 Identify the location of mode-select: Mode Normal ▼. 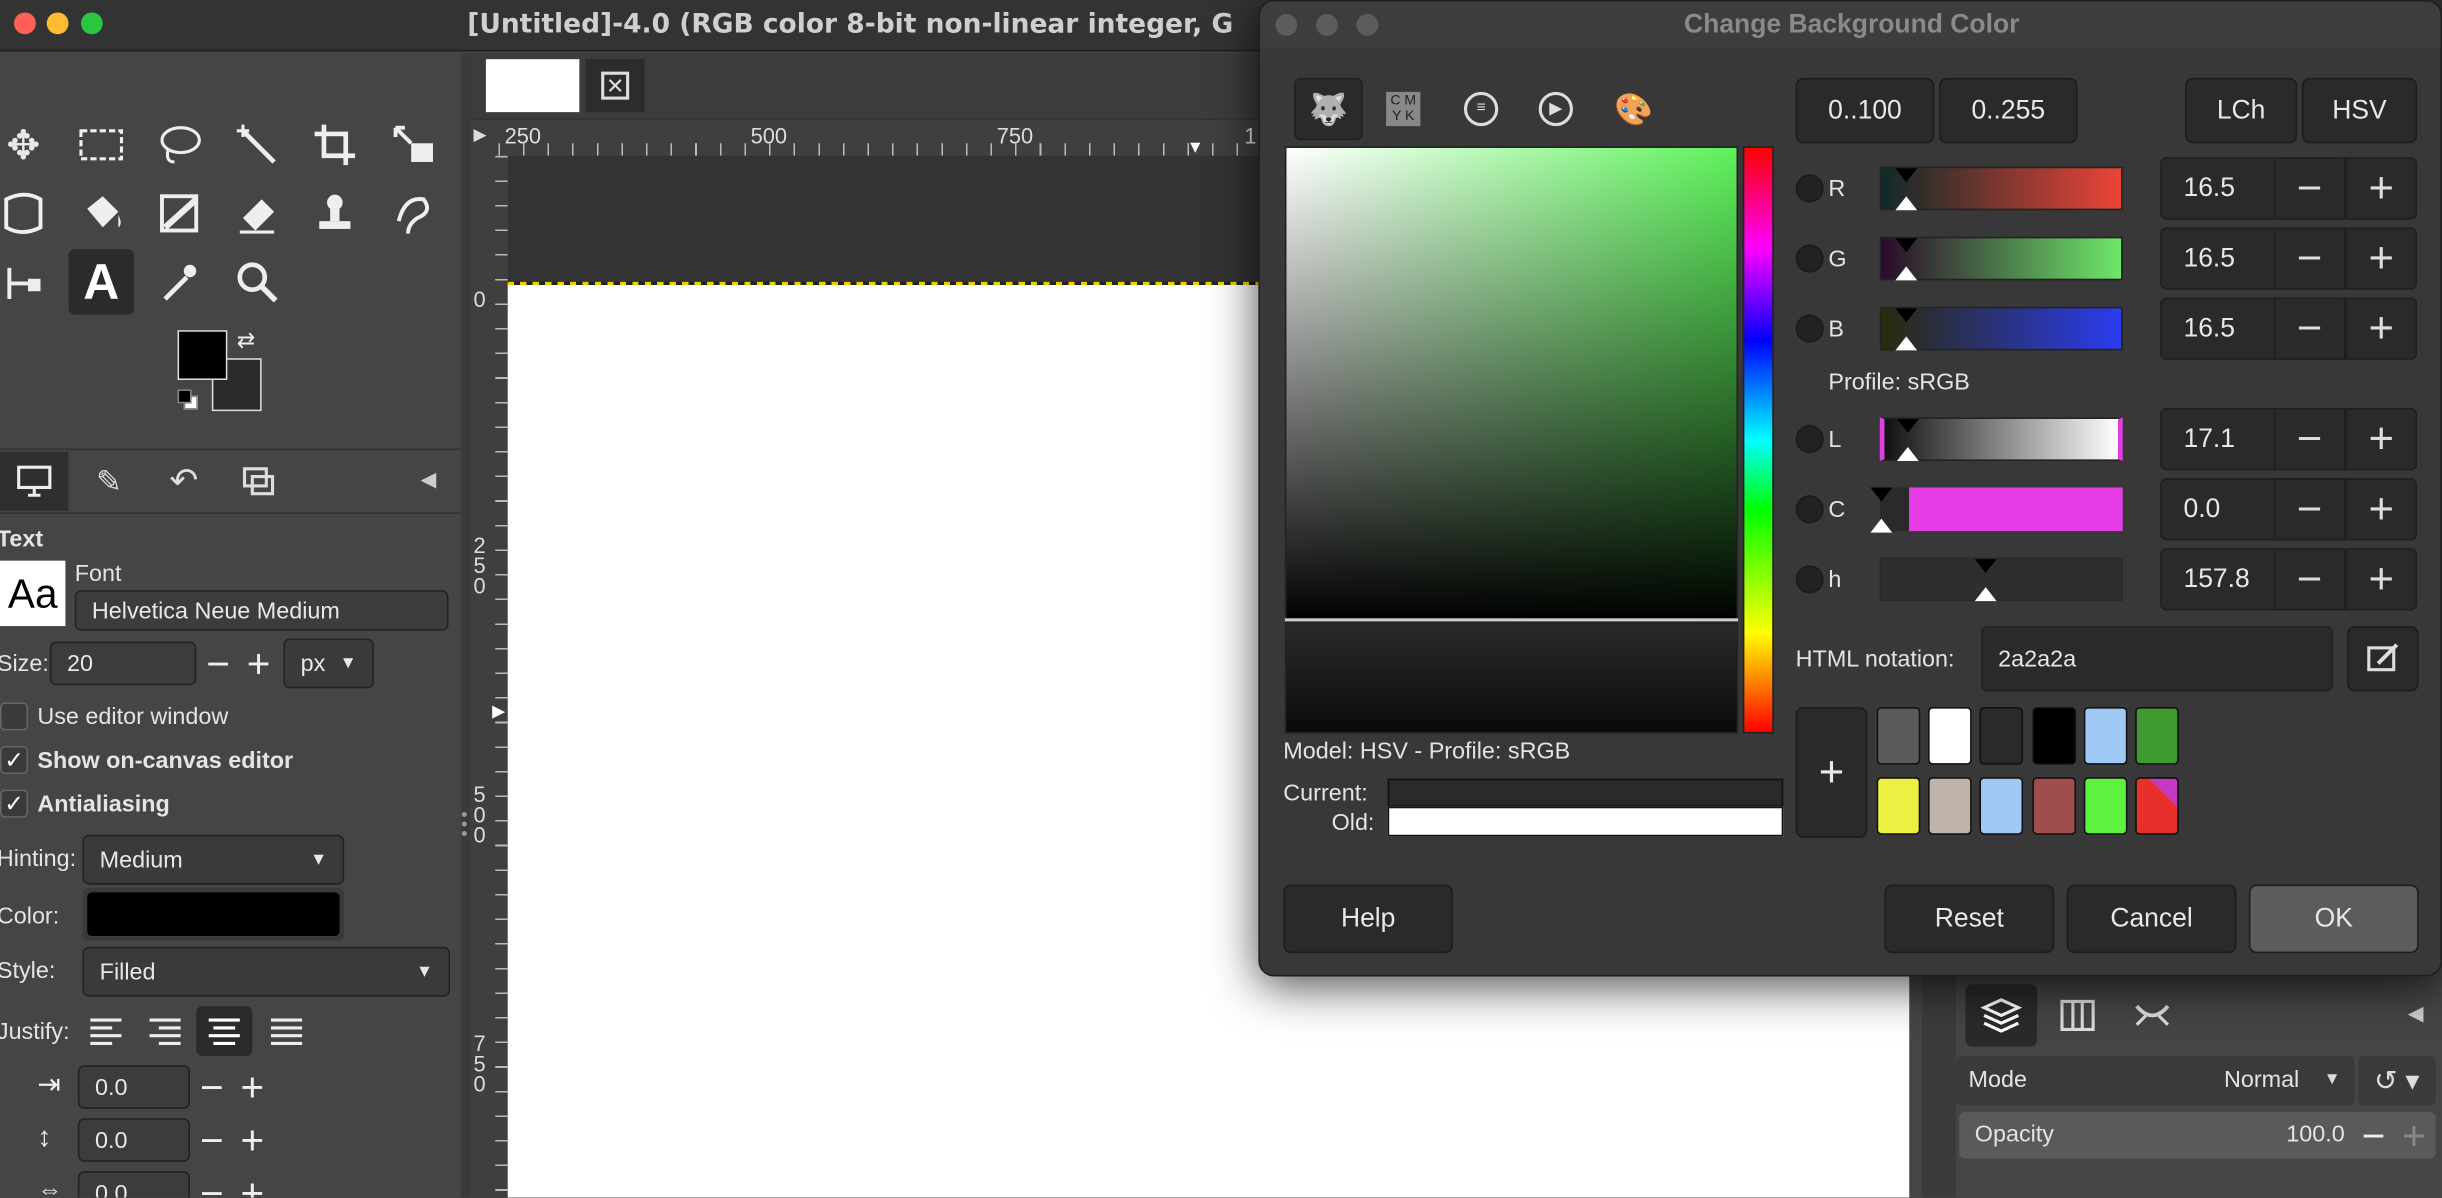
(2155, 1080).